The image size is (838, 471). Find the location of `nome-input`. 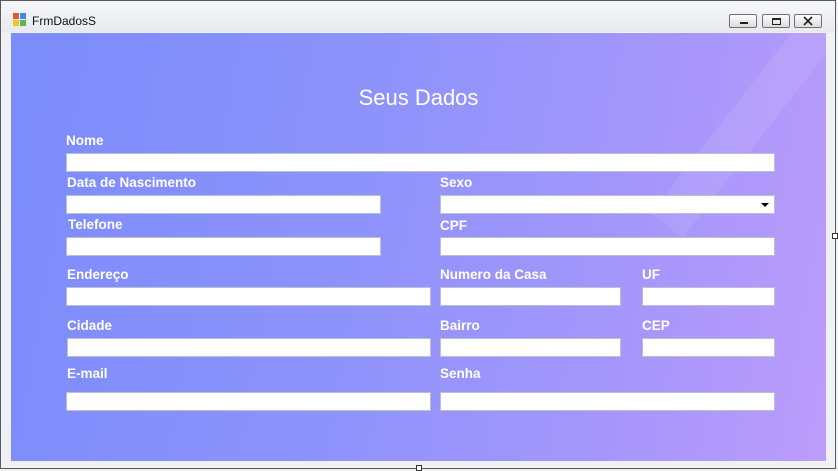

nome-input is located at coordinates (420, 162).